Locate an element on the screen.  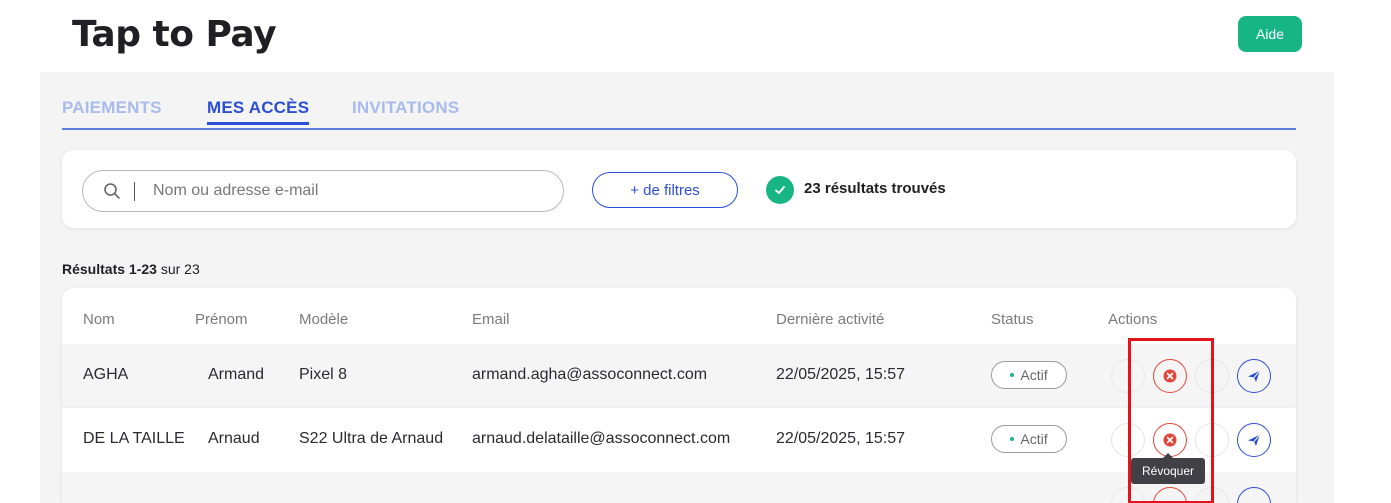
page-title: Tap to Pay is located at coordinates (174, 34).